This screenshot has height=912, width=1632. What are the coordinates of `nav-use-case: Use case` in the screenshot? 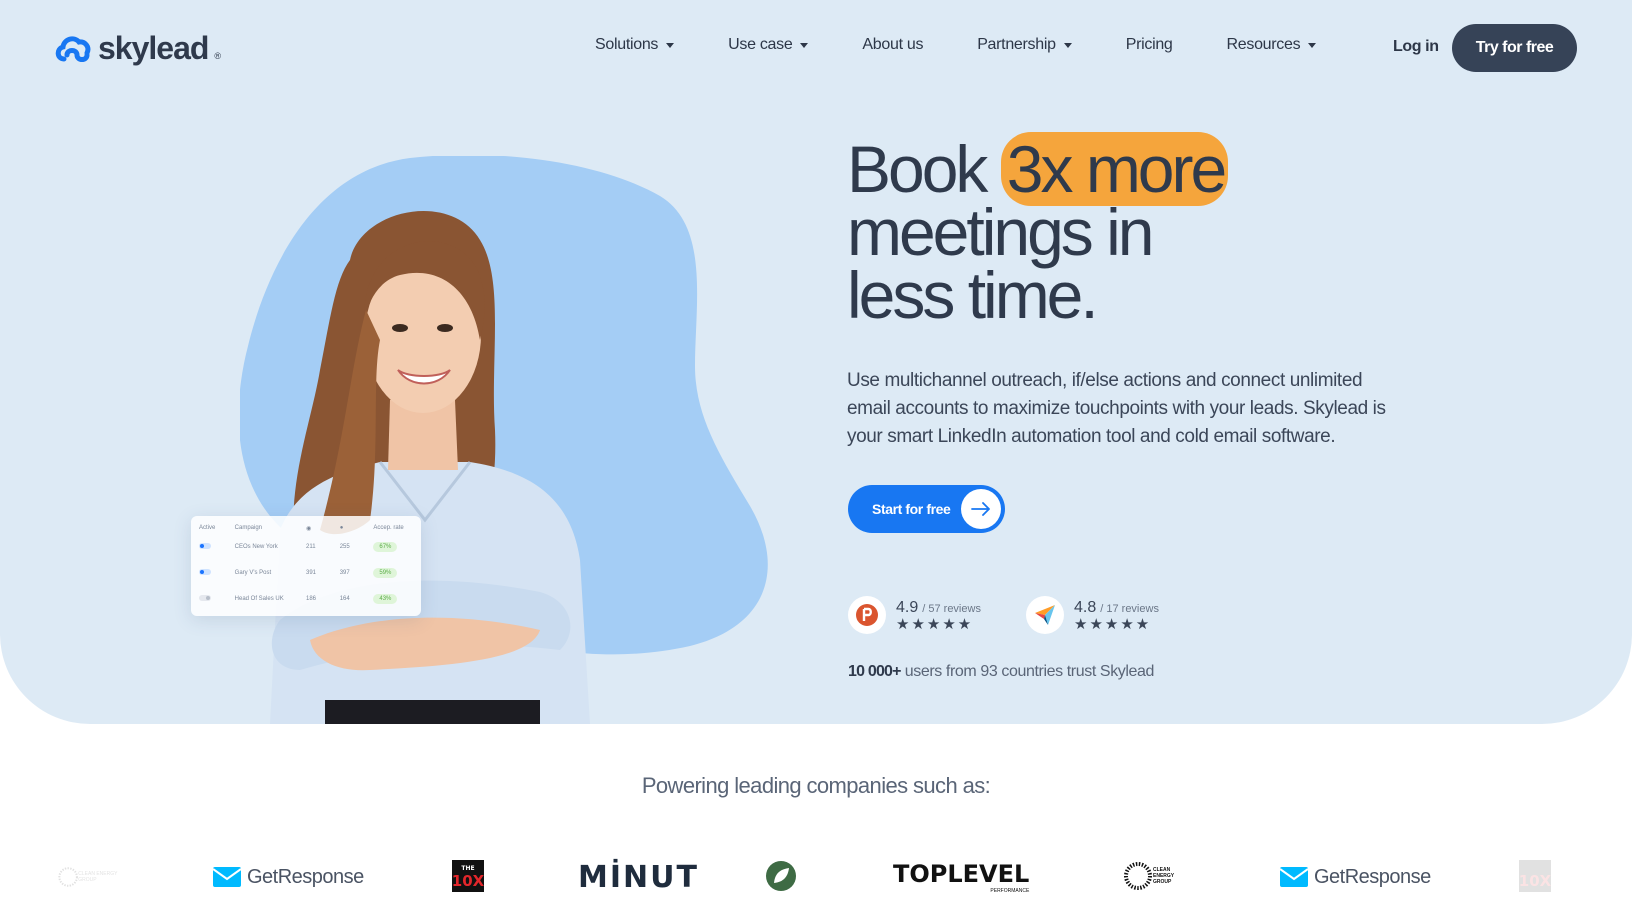 It's located at (768, 45).